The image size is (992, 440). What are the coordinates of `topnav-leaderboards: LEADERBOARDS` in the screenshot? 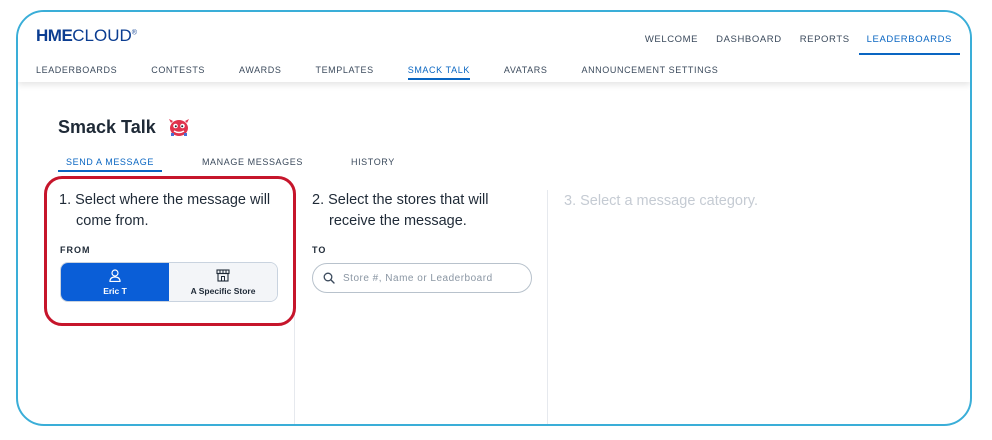 It's located at (909, 43).